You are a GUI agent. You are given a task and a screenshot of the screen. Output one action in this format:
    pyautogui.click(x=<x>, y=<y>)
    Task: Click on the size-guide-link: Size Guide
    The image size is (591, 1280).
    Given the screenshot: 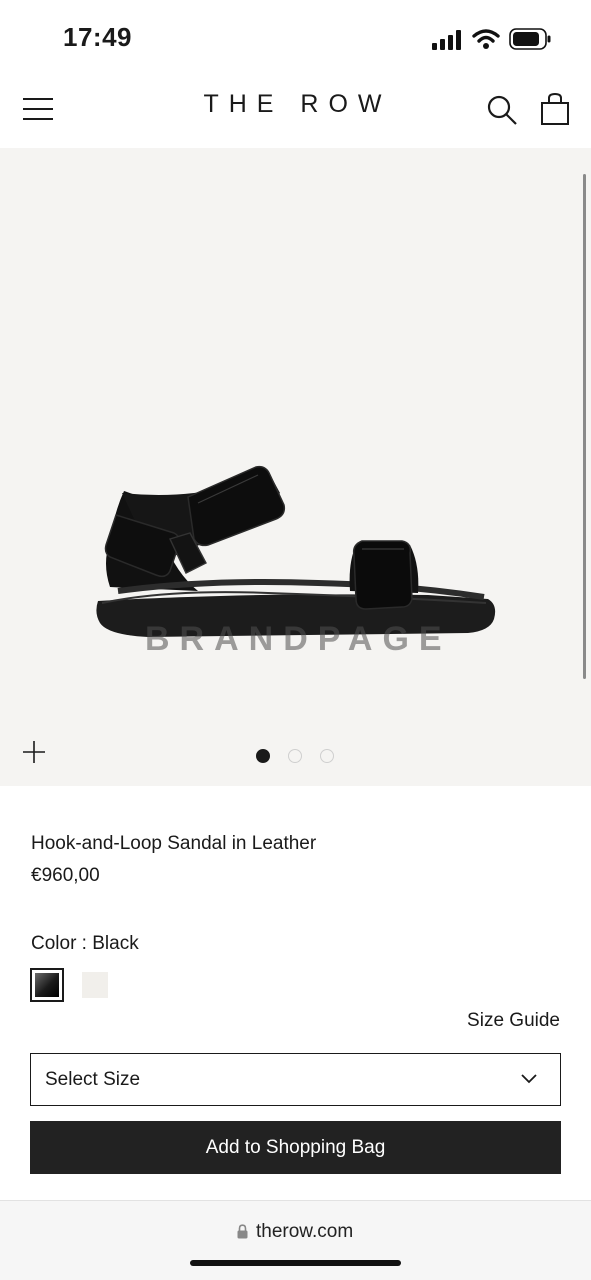 What is the action you would take?
    pyautogui.click(x=513, y=1021)
    